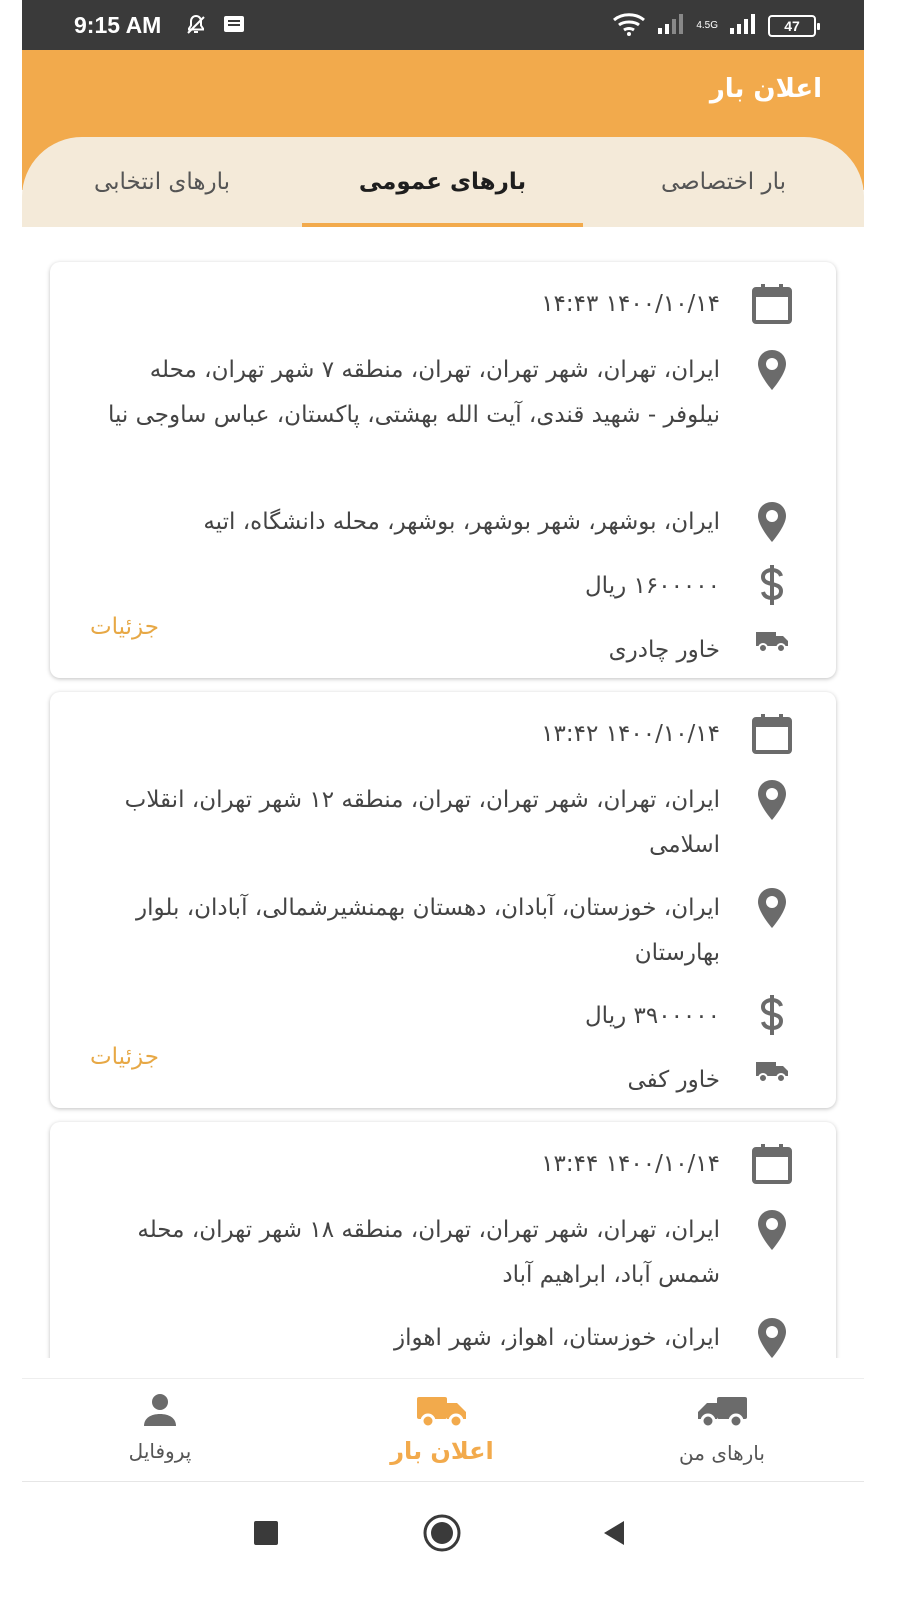 The image size is (900, 1600). What do you see at coordinates (442, 225) in the screenshot?
I see `active-tab-indicator` at bounding box center [442, 225].